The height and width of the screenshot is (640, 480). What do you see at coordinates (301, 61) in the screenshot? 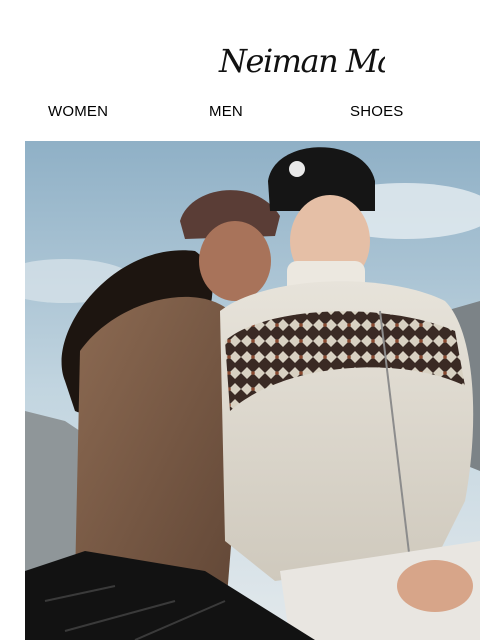
I see `logo-wordmark: Neiman Marcus` at bounding box center [301, 61].